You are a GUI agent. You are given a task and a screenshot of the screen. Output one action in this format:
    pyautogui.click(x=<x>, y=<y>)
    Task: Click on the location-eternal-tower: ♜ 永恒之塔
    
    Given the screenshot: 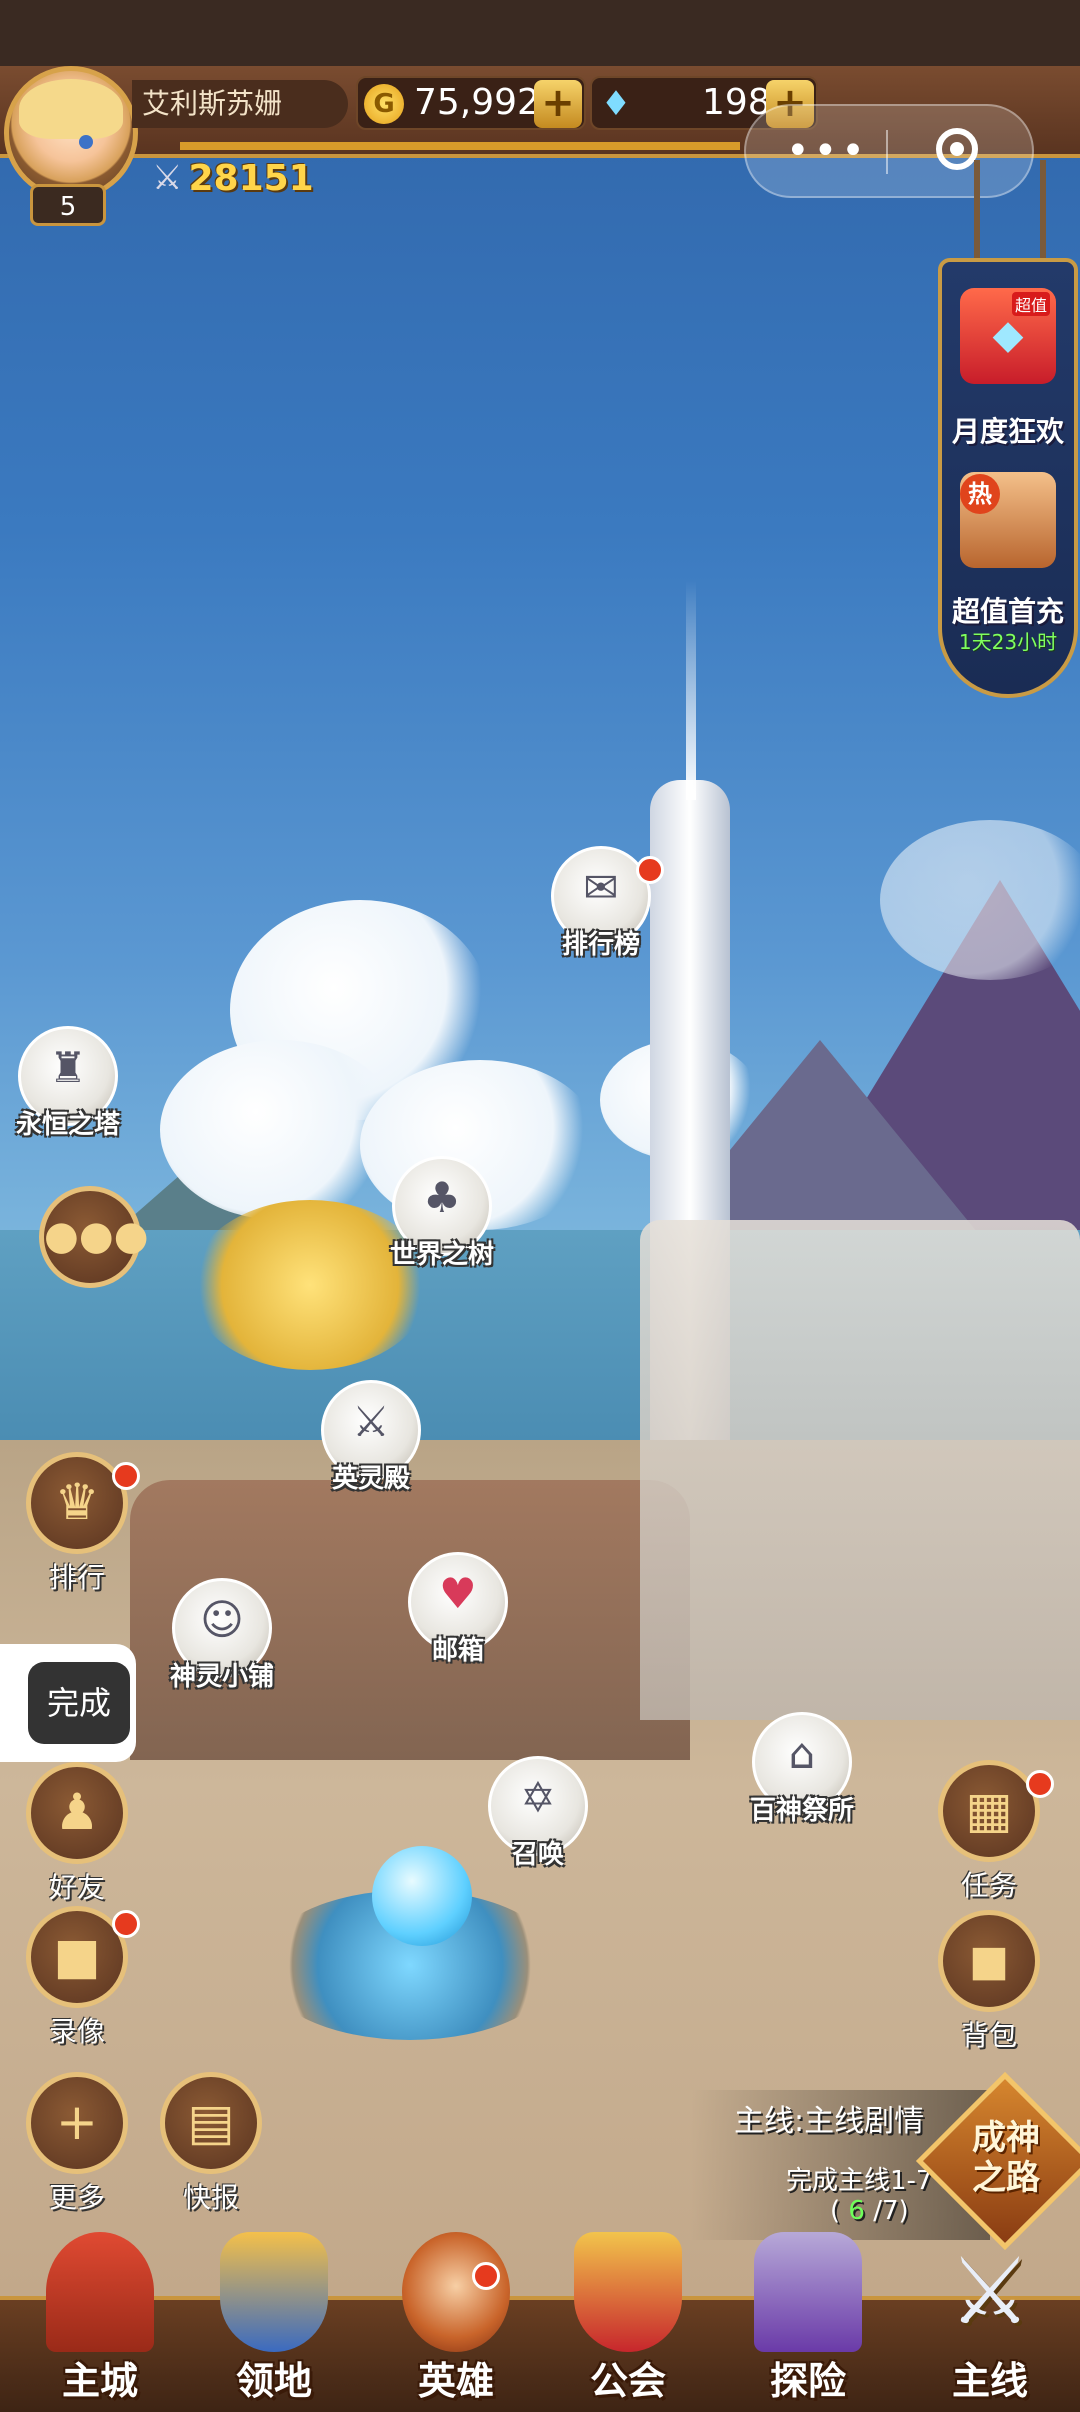 What is the action you would take?
    pyautogui.click(x=68, y=1083)
    